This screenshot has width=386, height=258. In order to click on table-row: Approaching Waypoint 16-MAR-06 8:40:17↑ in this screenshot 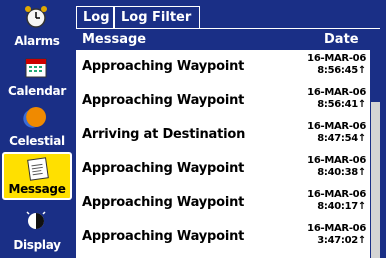, I will do `click(223, 203)`.